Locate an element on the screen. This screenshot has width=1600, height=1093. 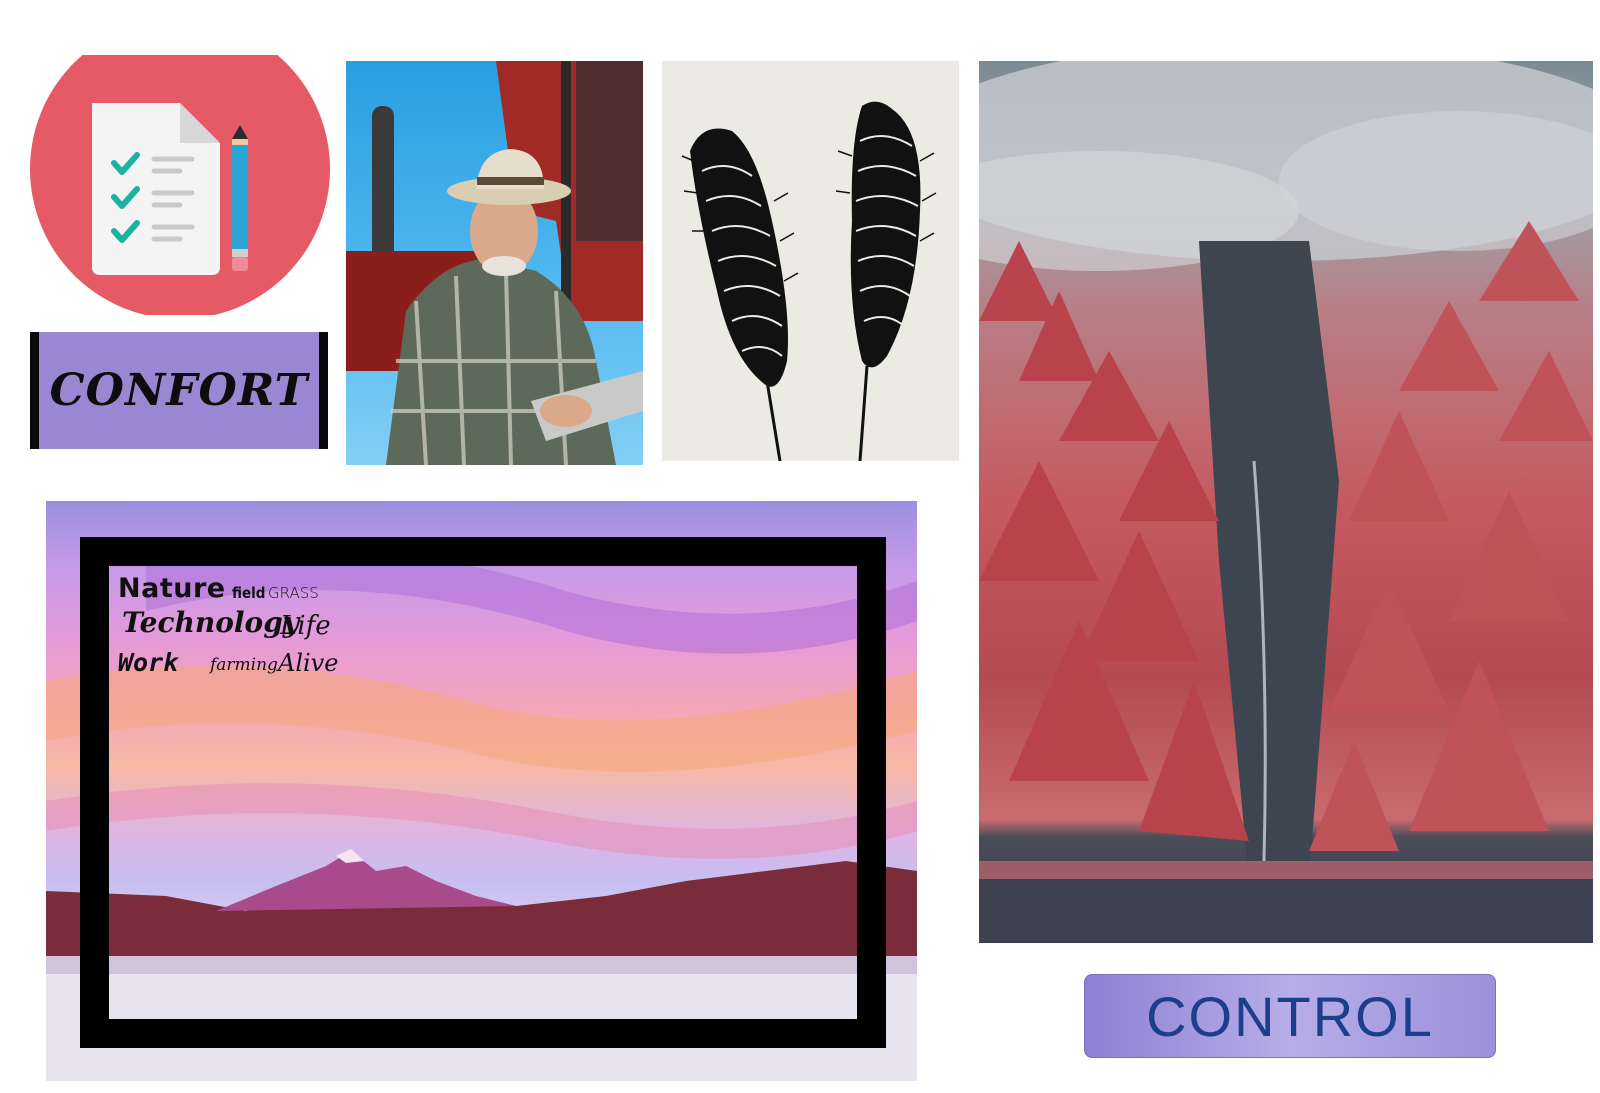
word-alive: Alive is located at coordinates (308, 663).